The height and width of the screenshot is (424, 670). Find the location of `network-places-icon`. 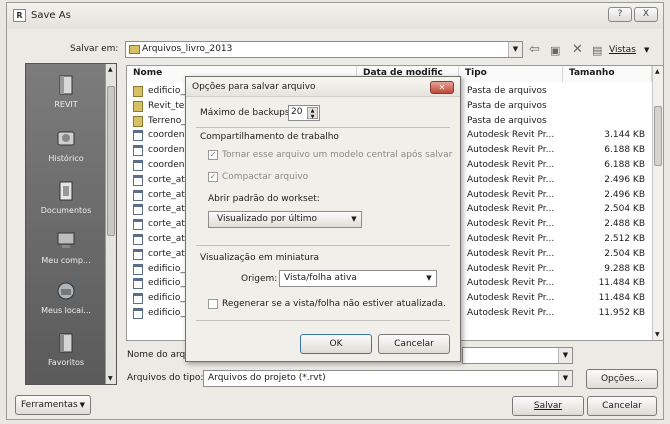

network-places-icon is located at coordinates (66, 291).